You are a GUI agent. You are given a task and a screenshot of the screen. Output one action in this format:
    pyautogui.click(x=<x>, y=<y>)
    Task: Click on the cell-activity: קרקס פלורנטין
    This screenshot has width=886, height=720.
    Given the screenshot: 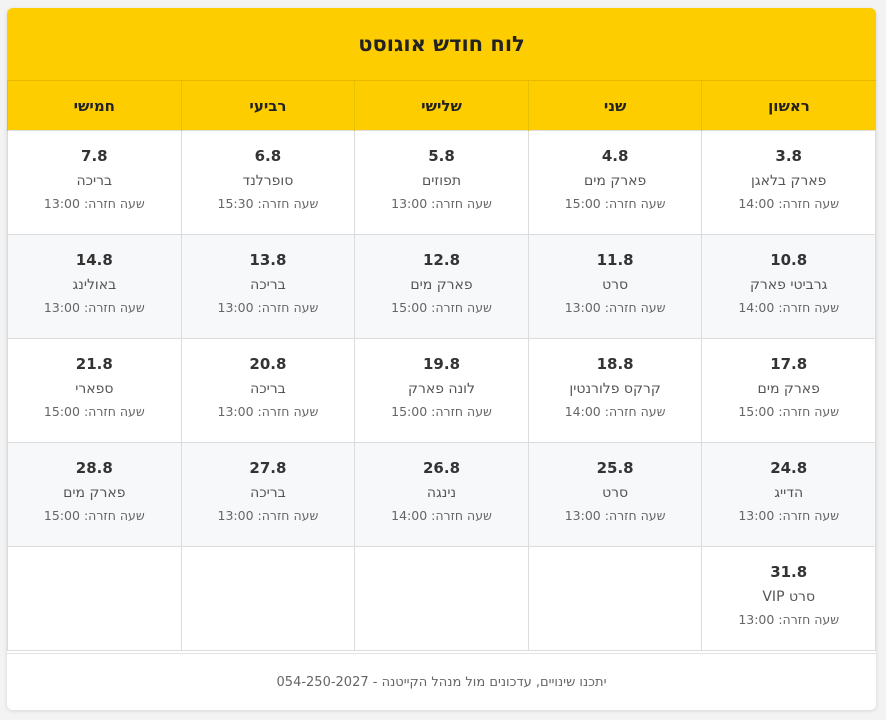 What is the action you would take?
    pyautogui.click(x=615, y=389)
    